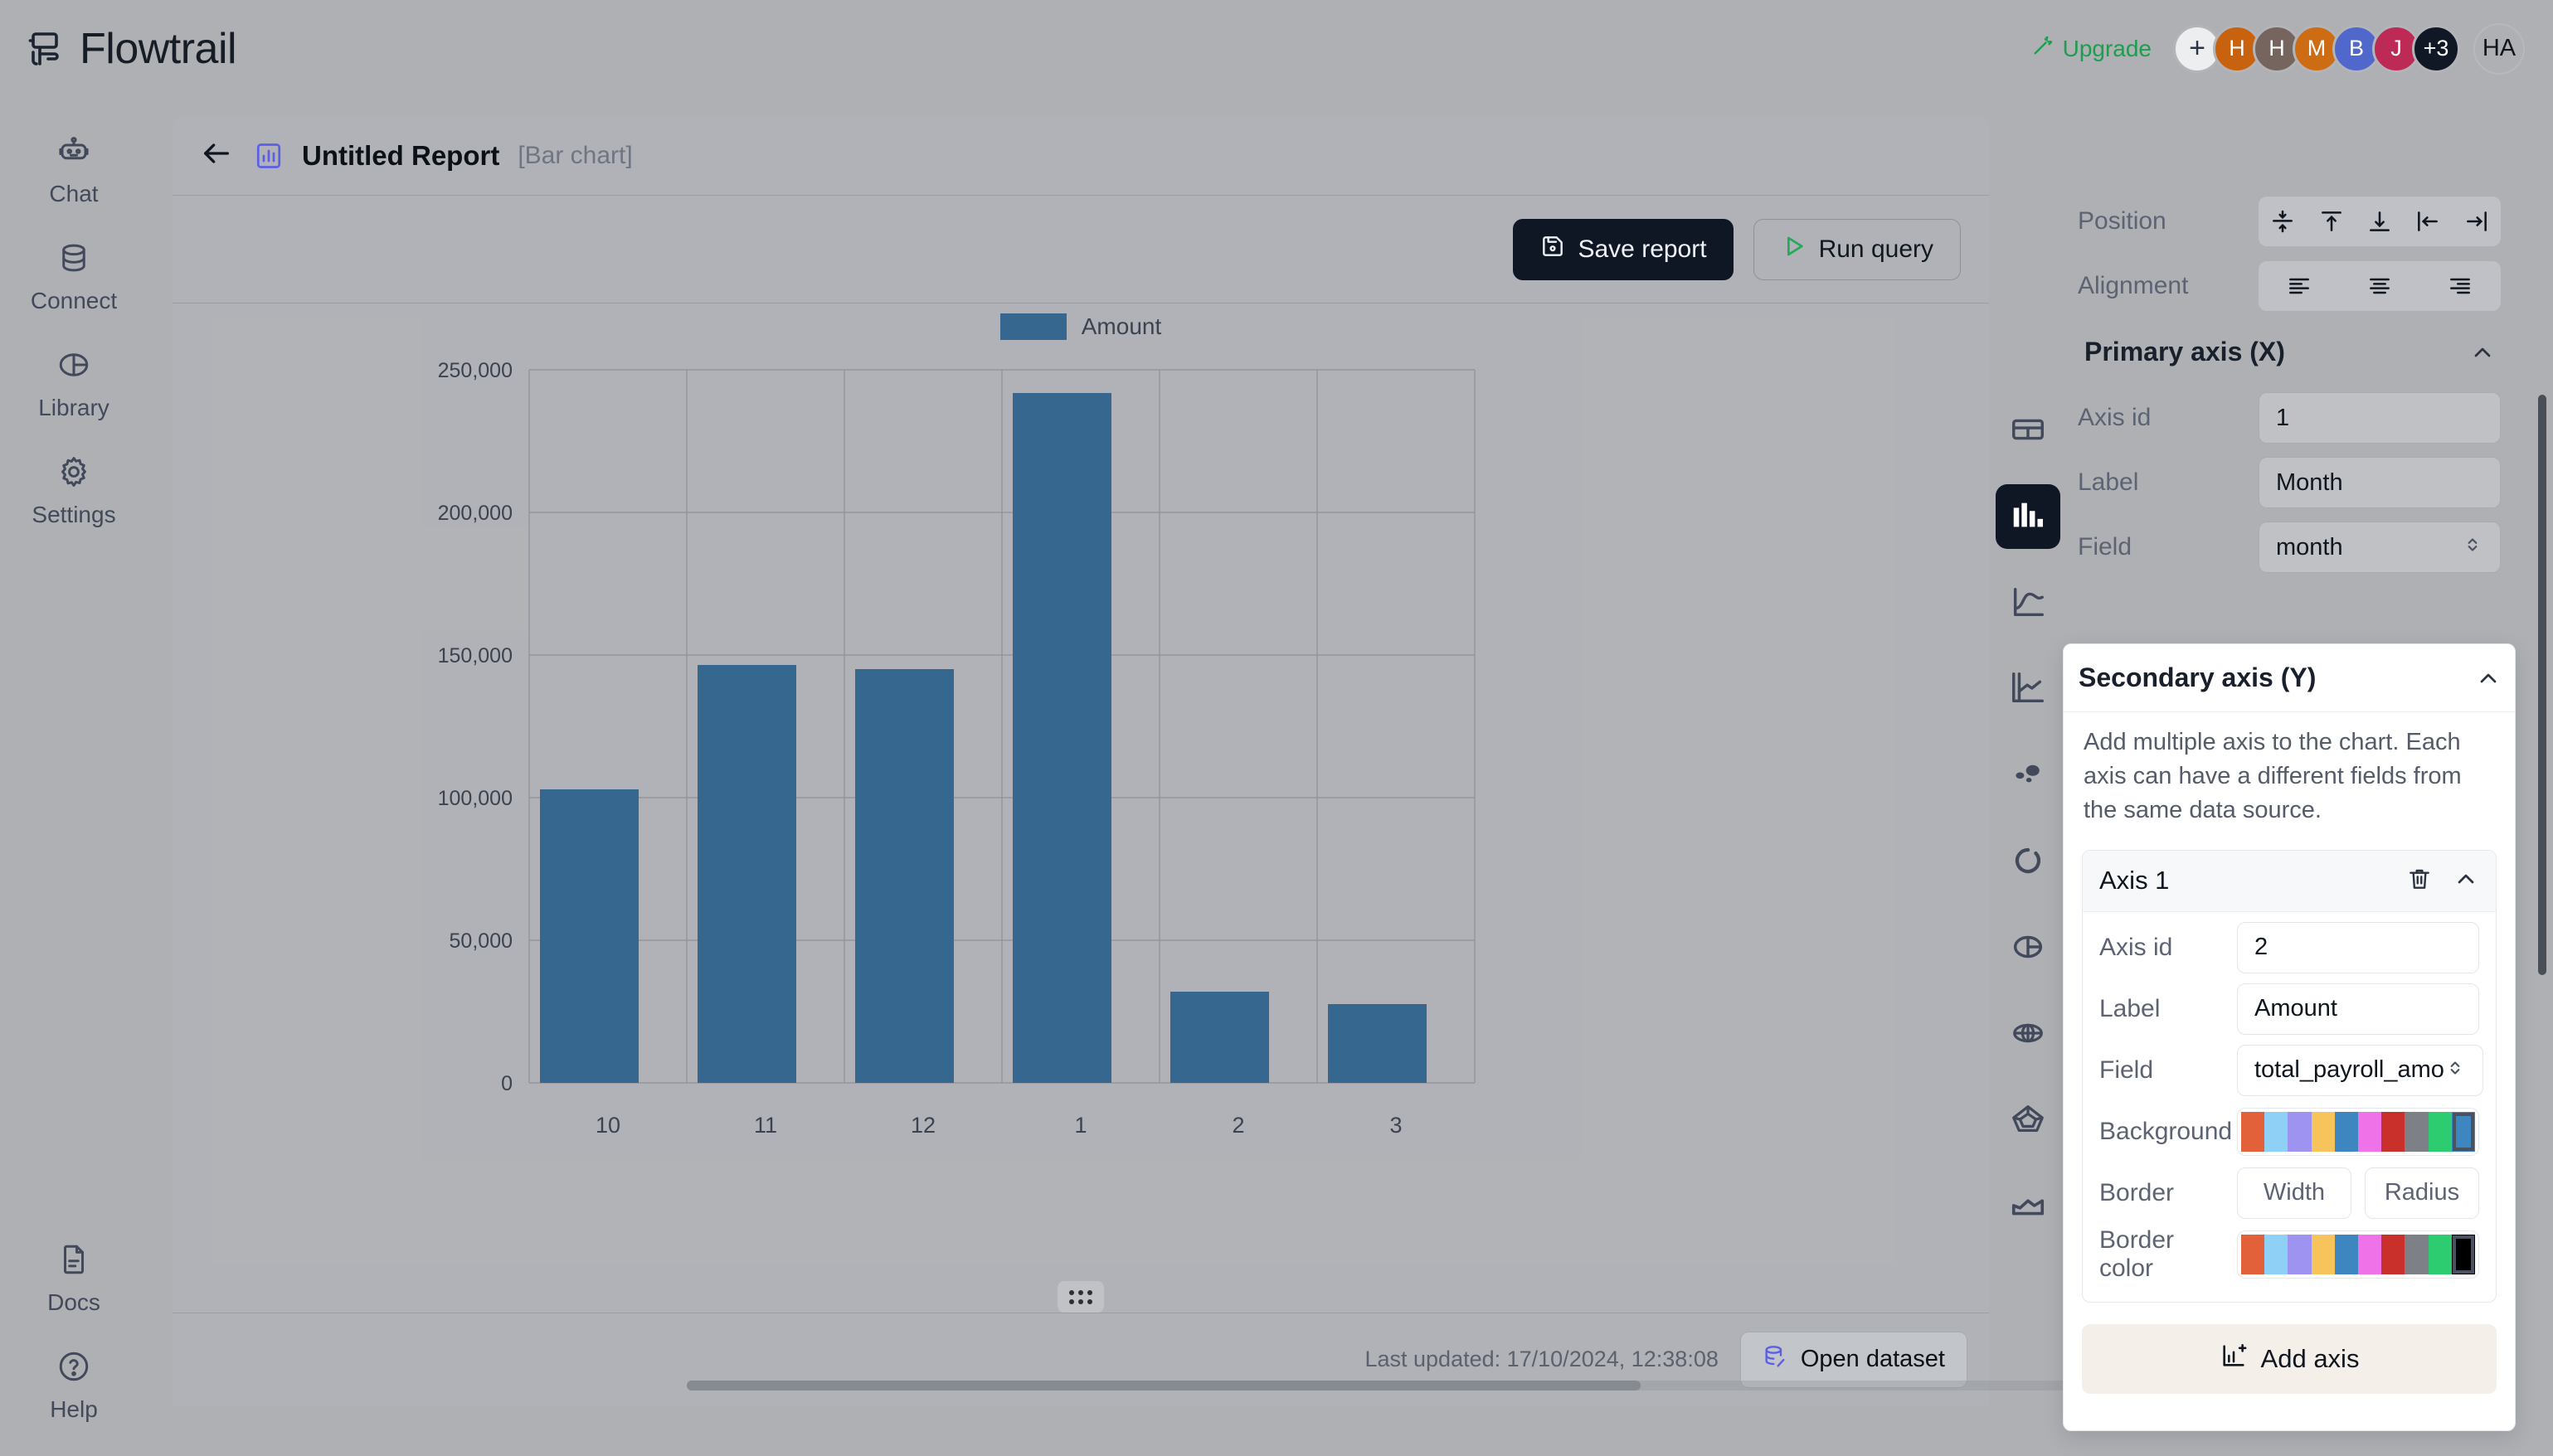  Describe the element at coordinates (2289, 352) in the screenshot. I see `primary-axis-section-header: Primary axis (X)` at that location.